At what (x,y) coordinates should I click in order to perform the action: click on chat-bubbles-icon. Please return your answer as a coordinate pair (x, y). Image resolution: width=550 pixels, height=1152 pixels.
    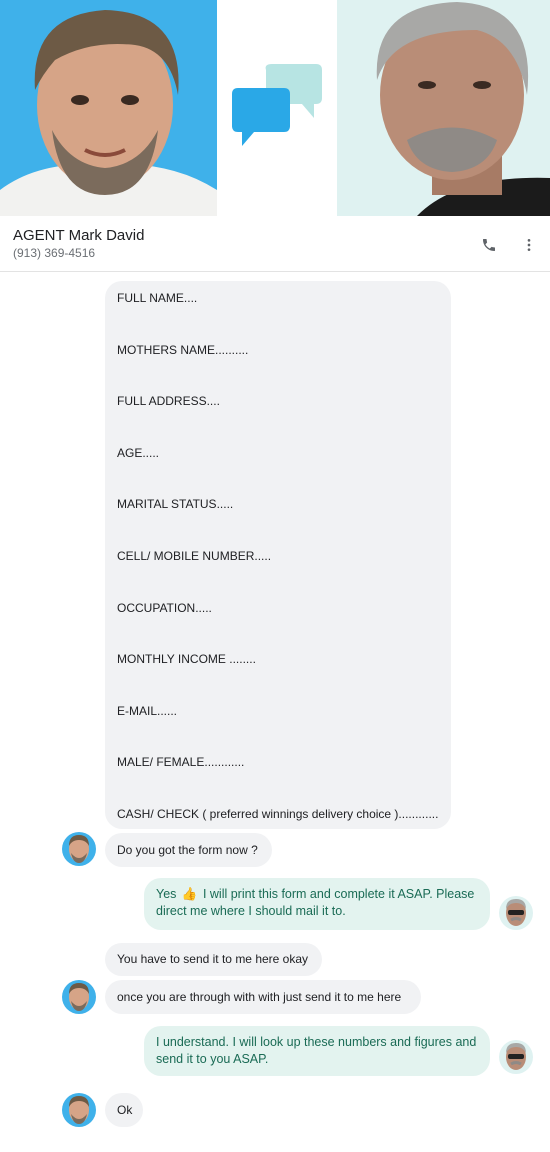
    Looking at the image, I should click on (278, 109).